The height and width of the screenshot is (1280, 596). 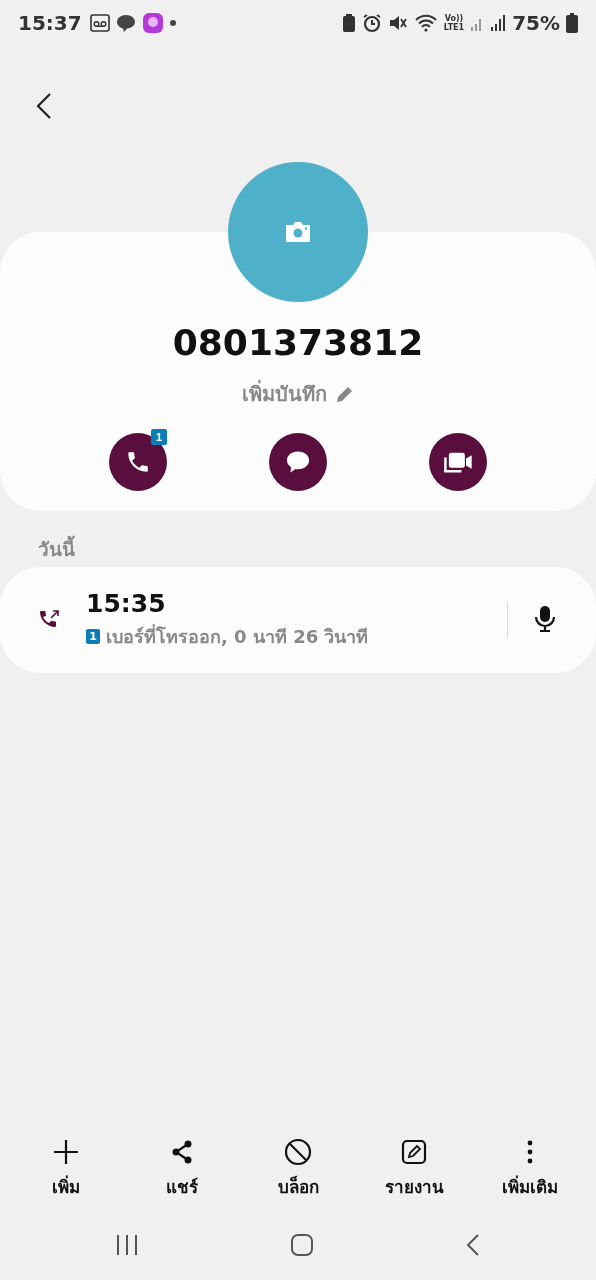 I want to click on phone-number: 0801373812, so click(x=298, y=342).